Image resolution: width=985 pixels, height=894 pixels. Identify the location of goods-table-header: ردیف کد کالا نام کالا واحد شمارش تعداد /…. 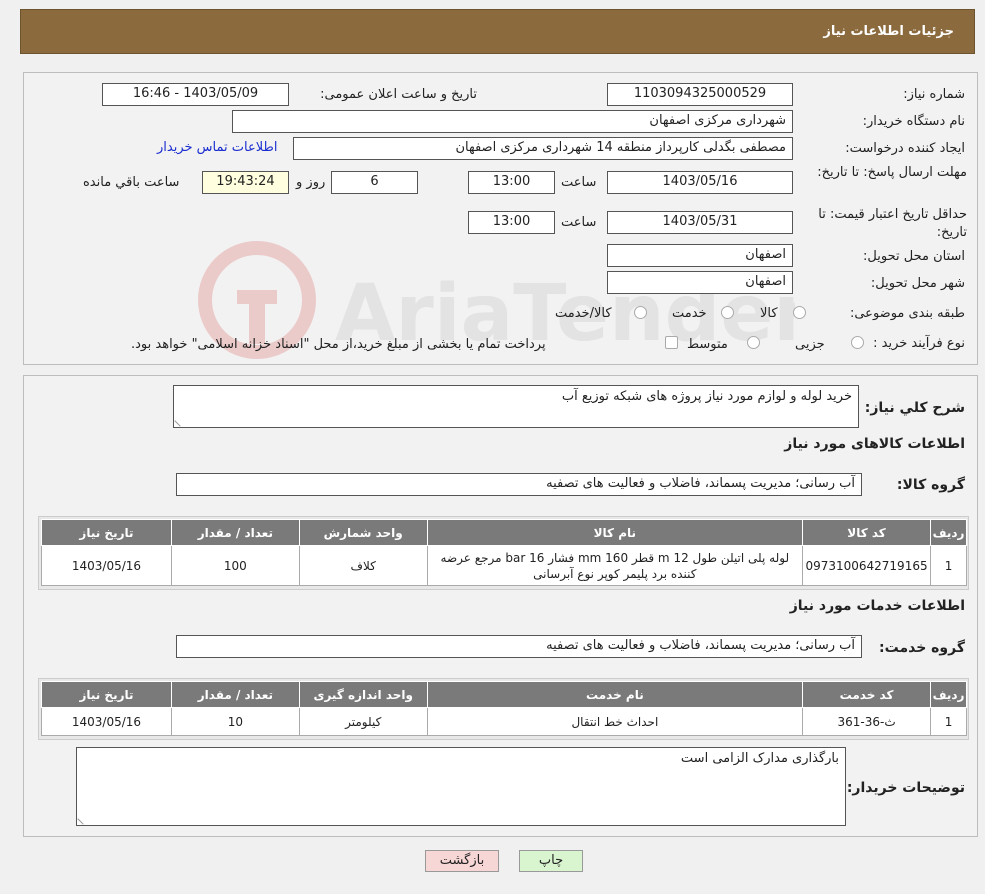
(504, 532).